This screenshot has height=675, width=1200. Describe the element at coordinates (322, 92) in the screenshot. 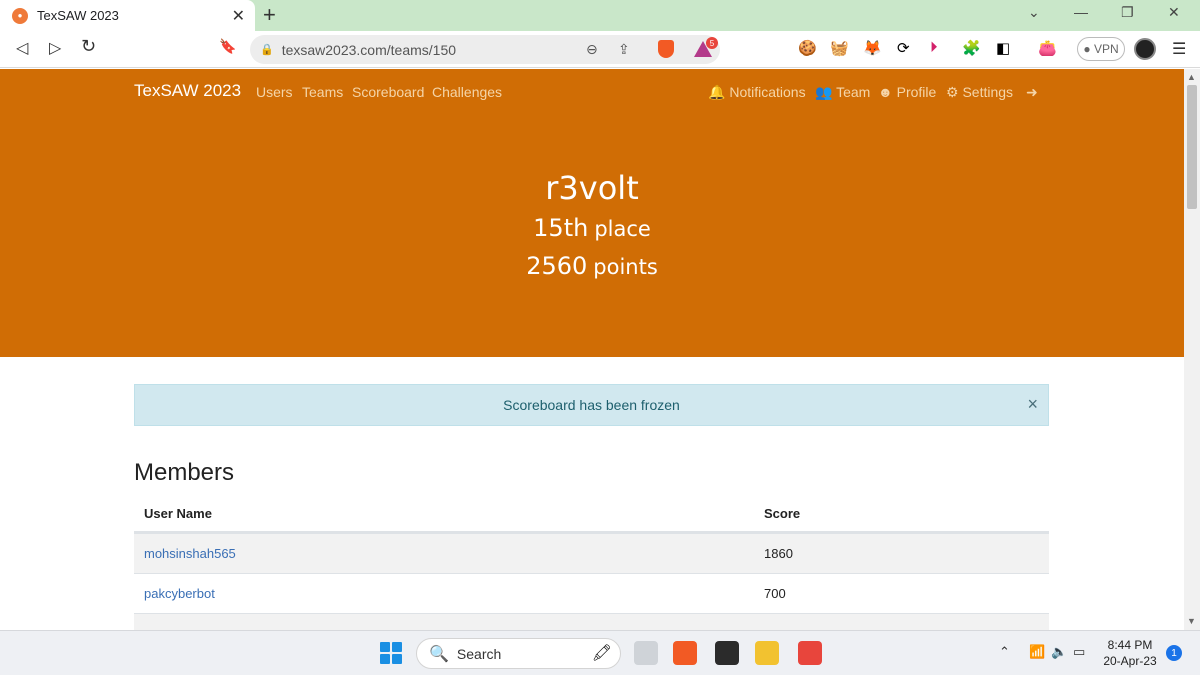

I see `nav-link-teams: Teams` at that location.